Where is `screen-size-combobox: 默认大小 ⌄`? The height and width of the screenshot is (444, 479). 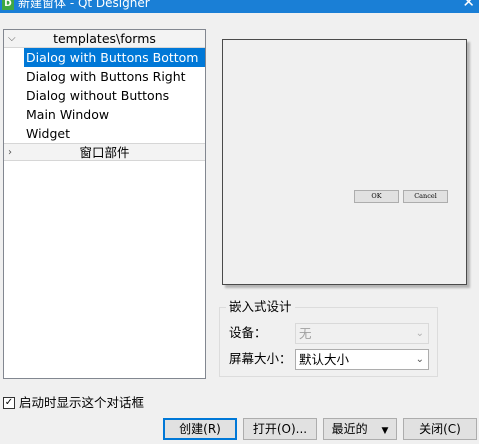 screen-size-combobox: 默认大小 ⌄ is located at coordinates (362, 359).